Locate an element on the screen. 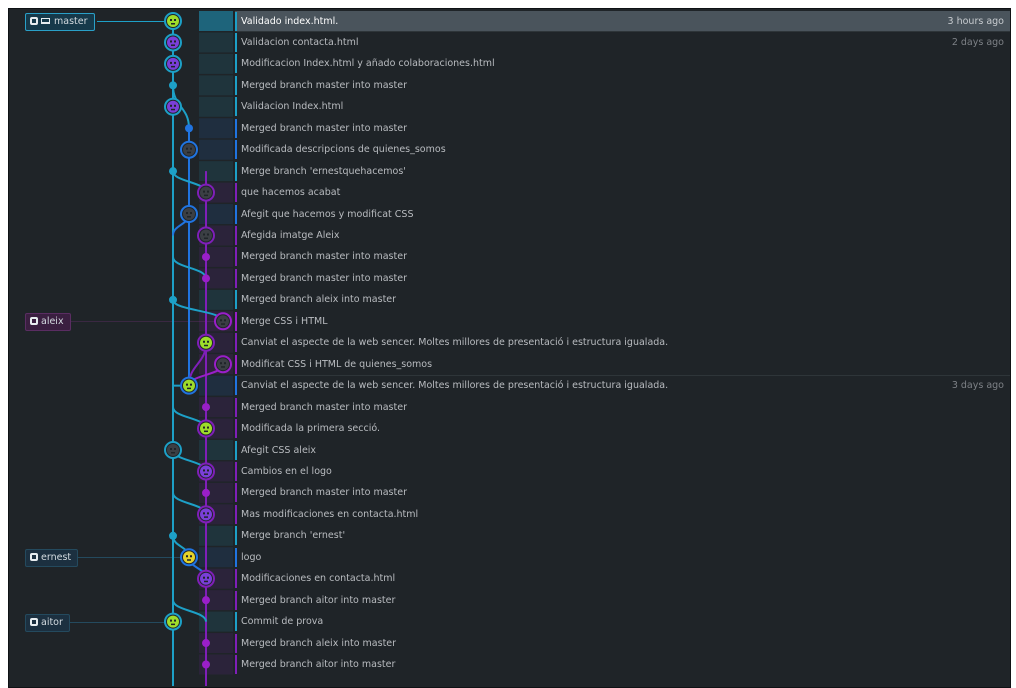 This screenshot has height=688, width=1016. commit-row: Validado index.html. 3 hours ago is located at coordinates (622, 21).